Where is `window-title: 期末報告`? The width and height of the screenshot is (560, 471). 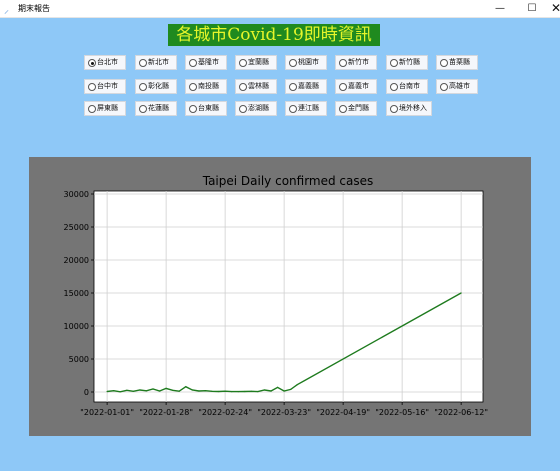 window-title: 期末報告 is located at coordinates (34, 8).